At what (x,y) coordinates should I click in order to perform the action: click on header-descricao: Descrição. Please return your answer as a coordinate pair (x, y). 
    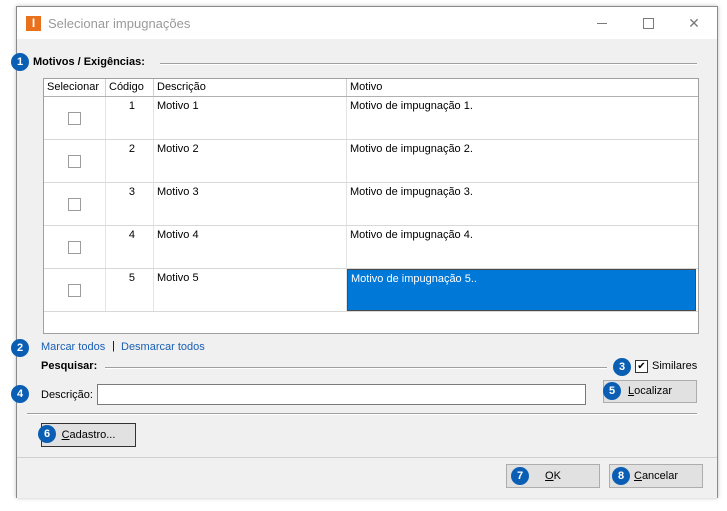
    Looking at the image, I should click on (250, 87).